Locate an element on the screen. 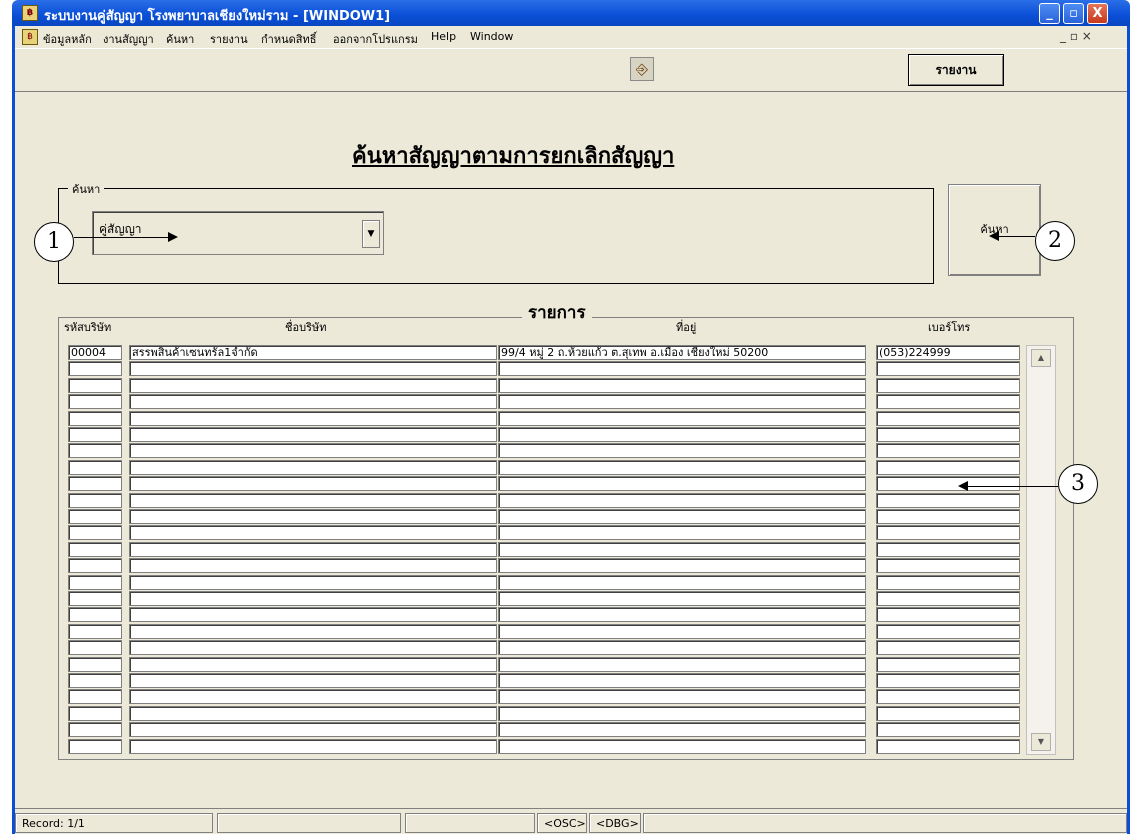 The image size is (1143, 834). chevron-down-icon: ▼ is located at coordinates (371, 234).